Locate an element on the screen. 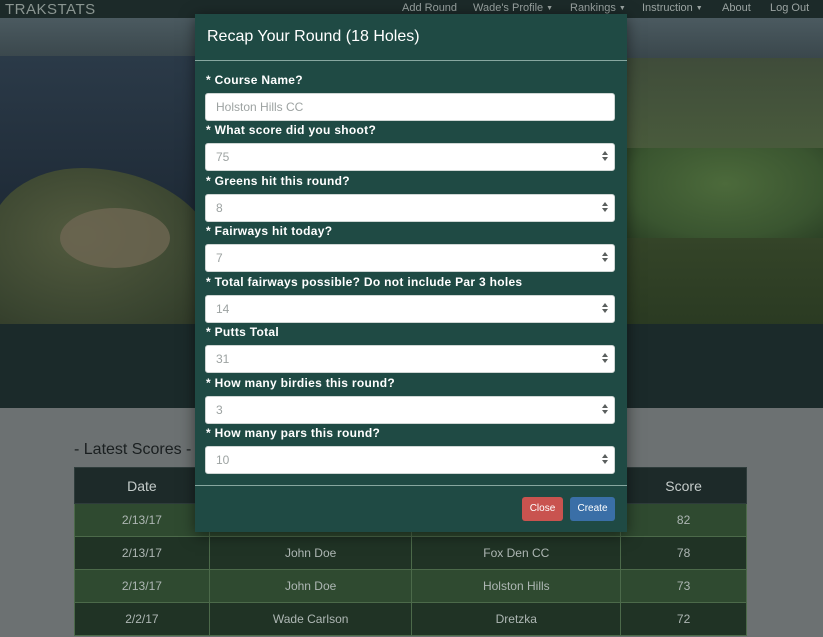 This screenshot has width=823, height=637. hero-rough is located at coordinates (725, 281).